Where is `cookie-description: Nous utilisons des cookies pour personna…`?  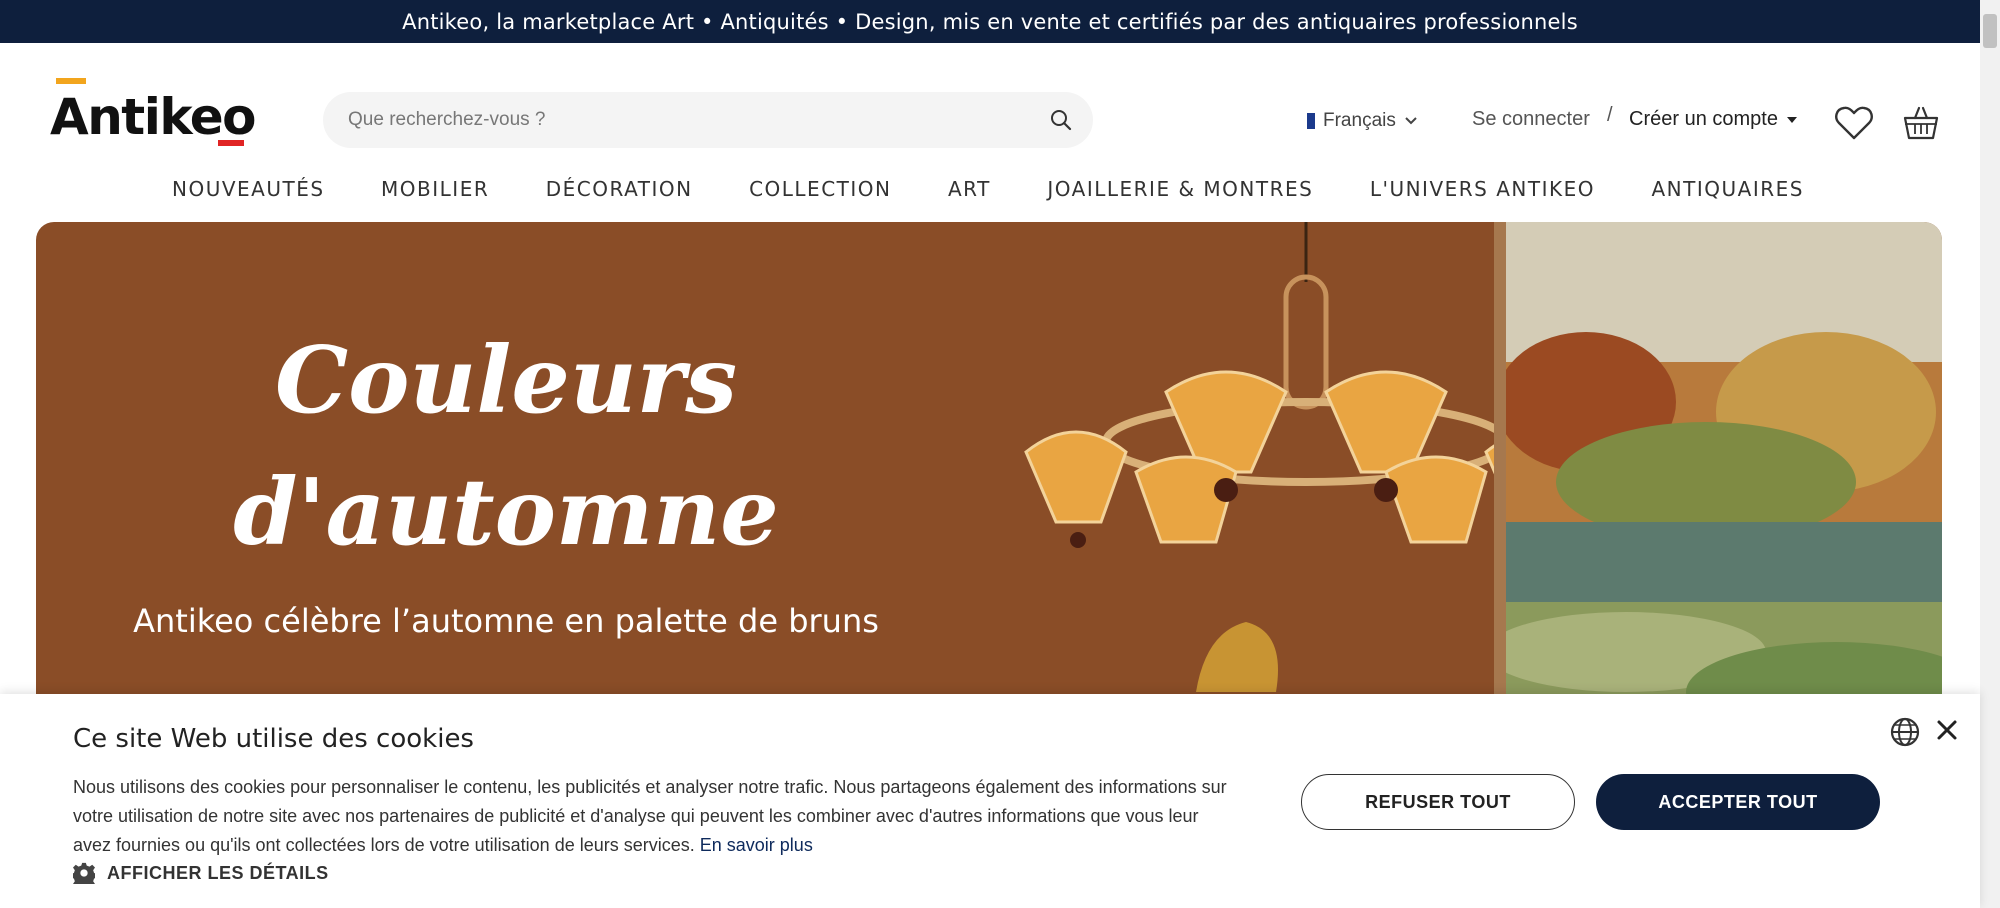 cookie-description: Nous utilisons des cookies pour personna… is located at coordinates (653, 816).